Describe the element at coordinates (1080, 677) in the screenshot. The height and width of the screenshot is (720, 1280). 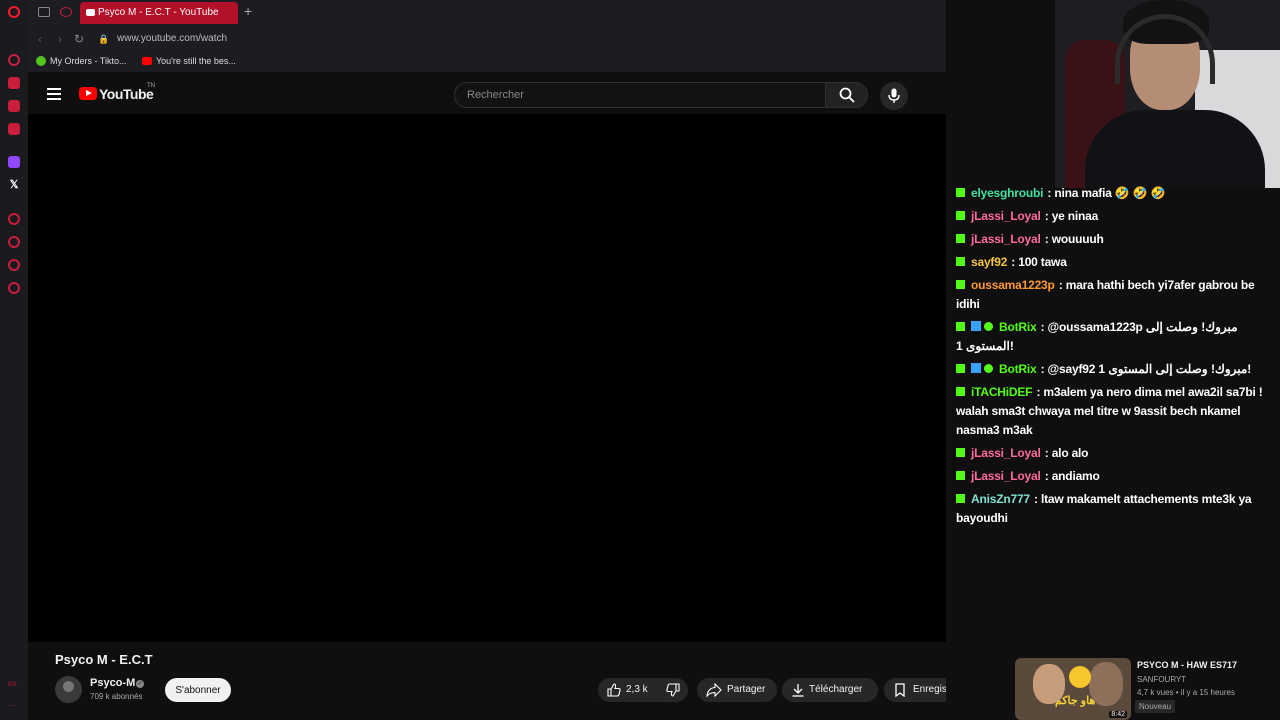
I see `shocked-emoji-icon` at that location.